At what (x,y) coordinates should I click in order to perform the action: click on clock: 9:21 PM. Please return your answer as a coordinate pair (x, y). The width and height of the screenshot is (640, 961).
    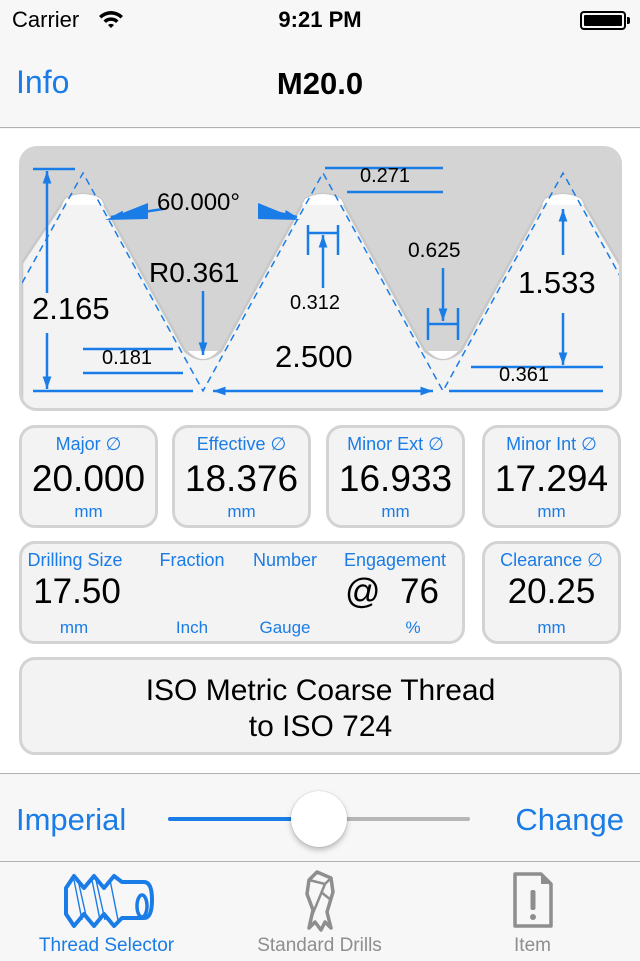
    Looking at the image, I should click on (320, 19).